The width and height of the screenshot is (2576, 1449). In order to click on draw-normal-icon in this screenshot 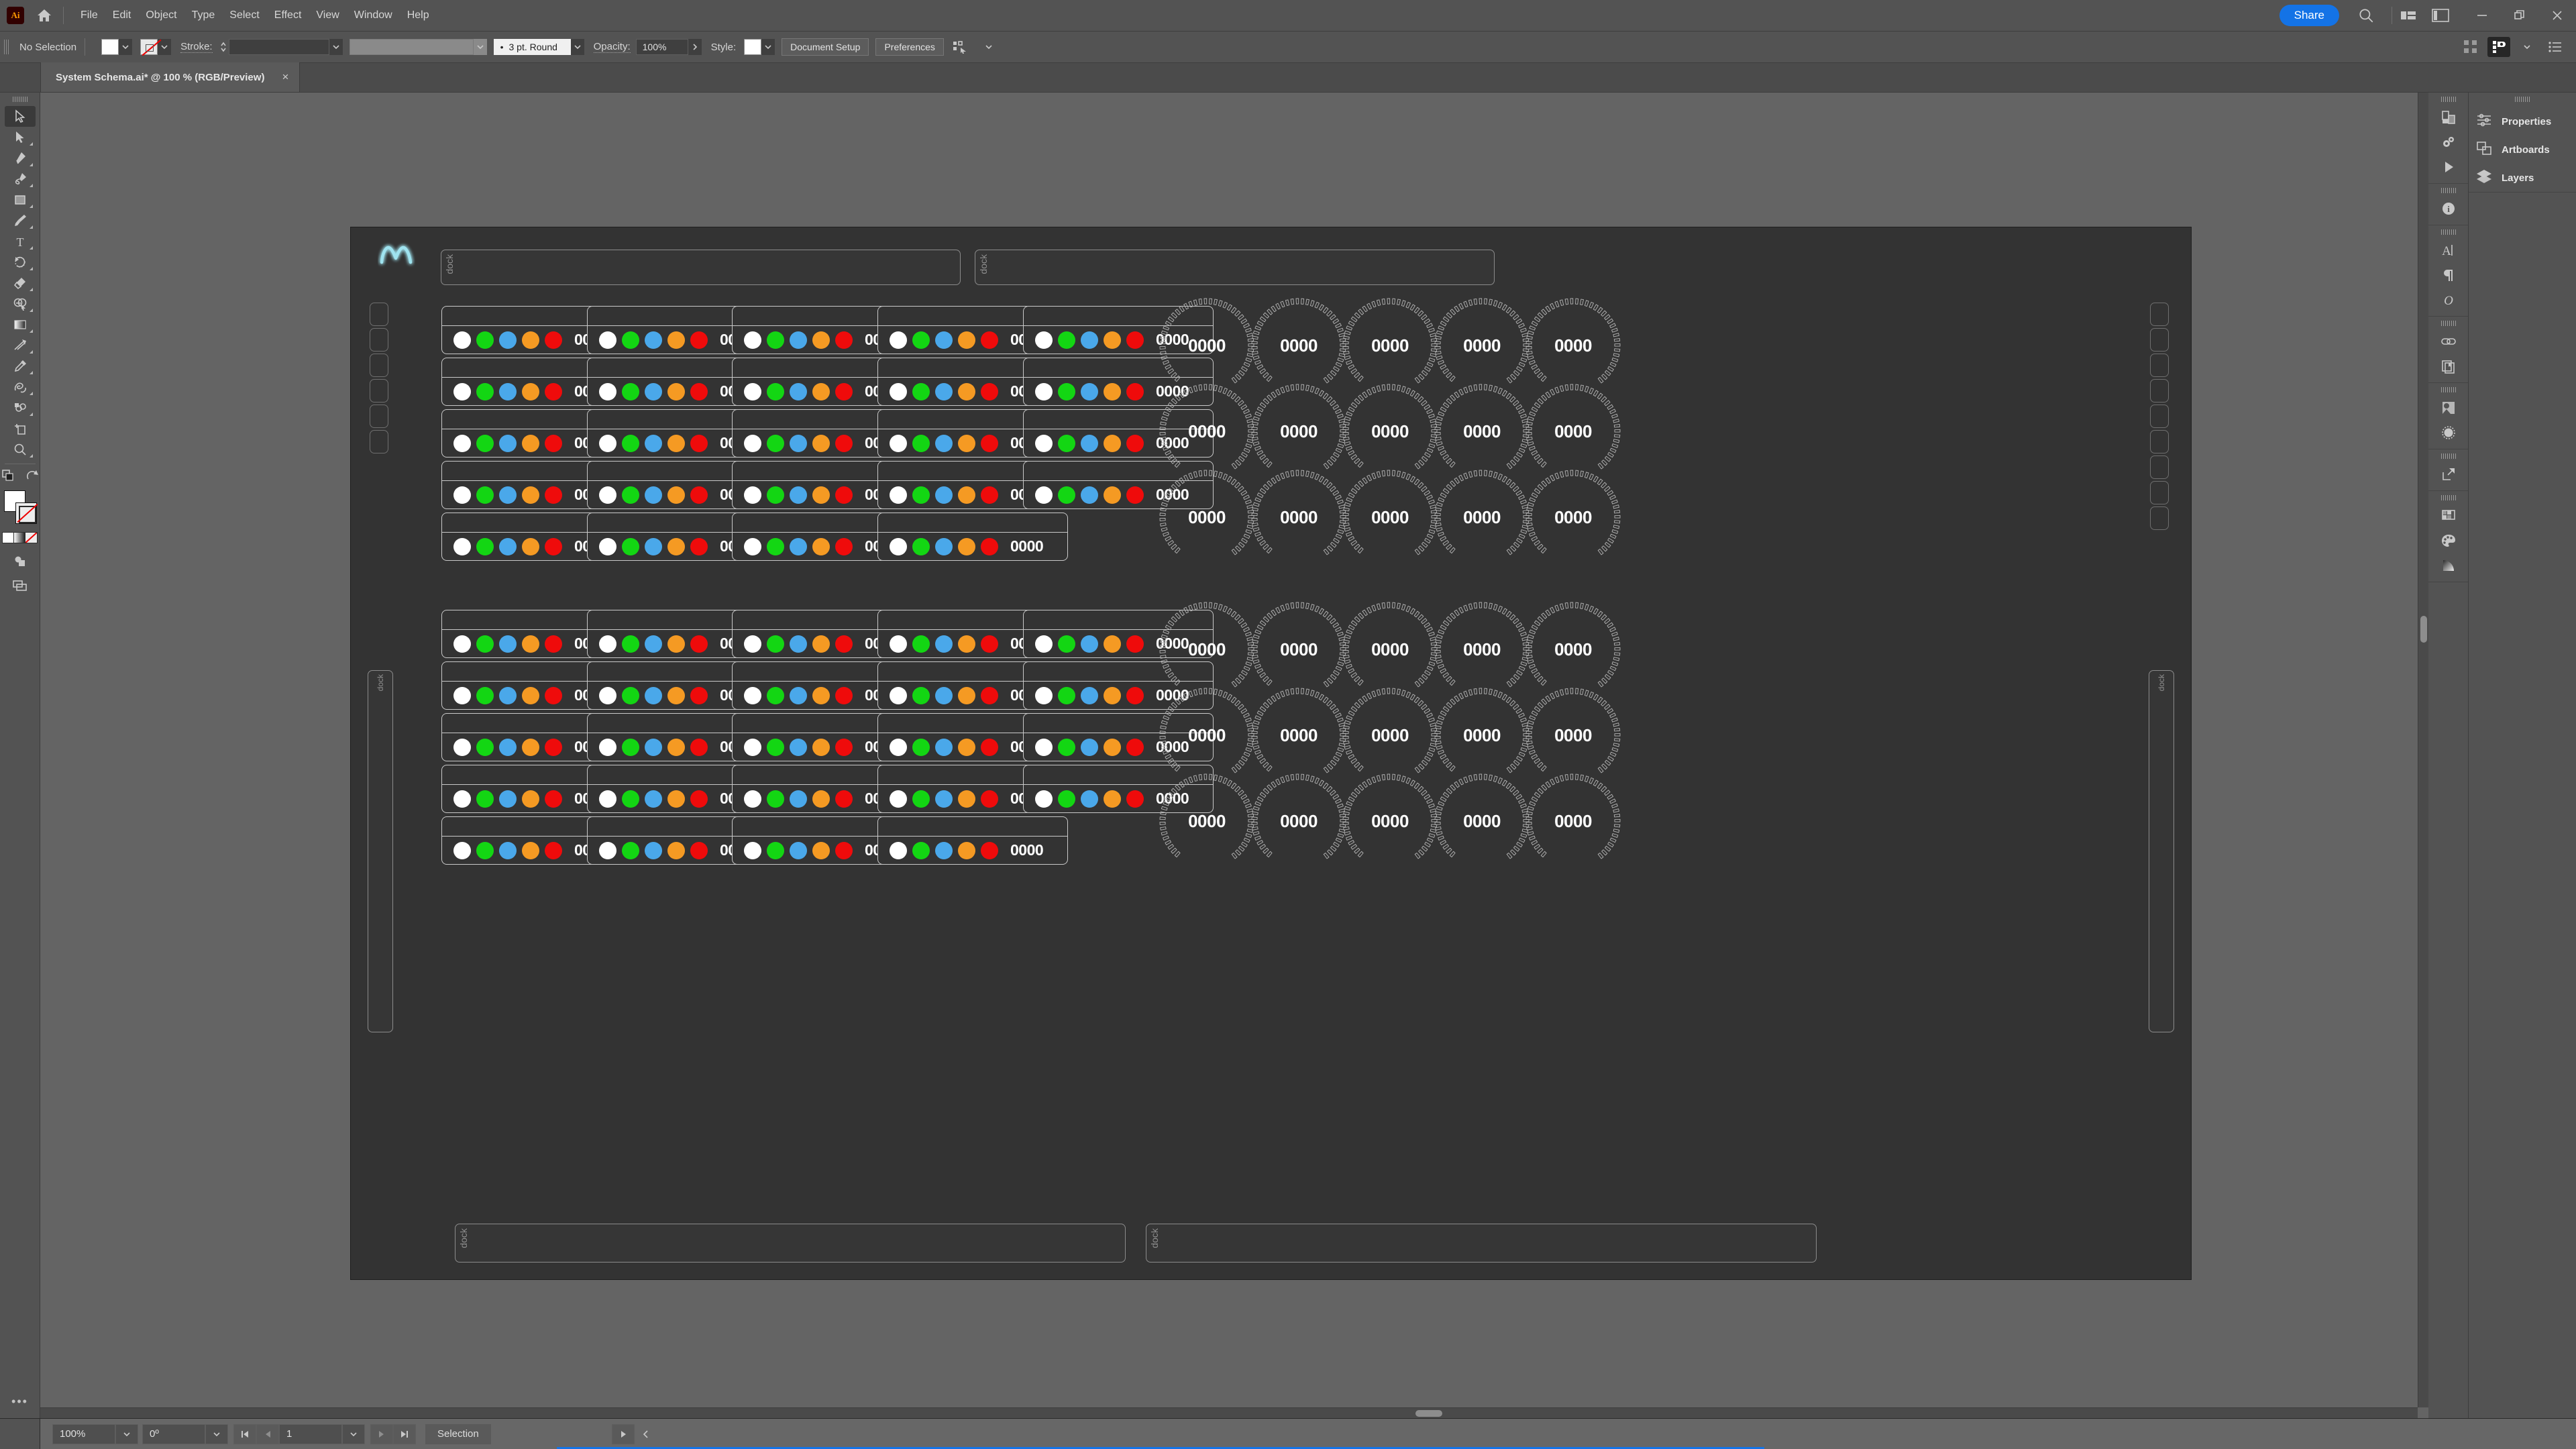, I will do `click(20, 560)`.